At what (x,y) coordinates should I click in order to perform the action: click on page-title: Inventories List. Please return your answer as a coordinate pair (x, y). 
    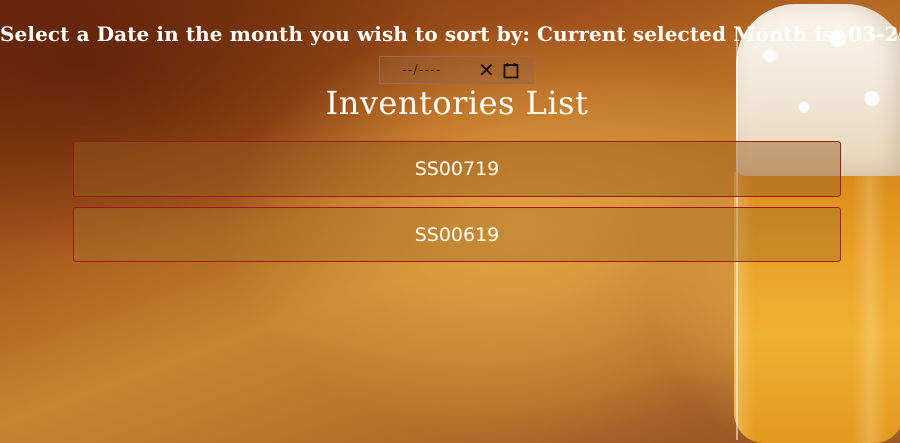
    Looking at the image, I should click on (457, 103).